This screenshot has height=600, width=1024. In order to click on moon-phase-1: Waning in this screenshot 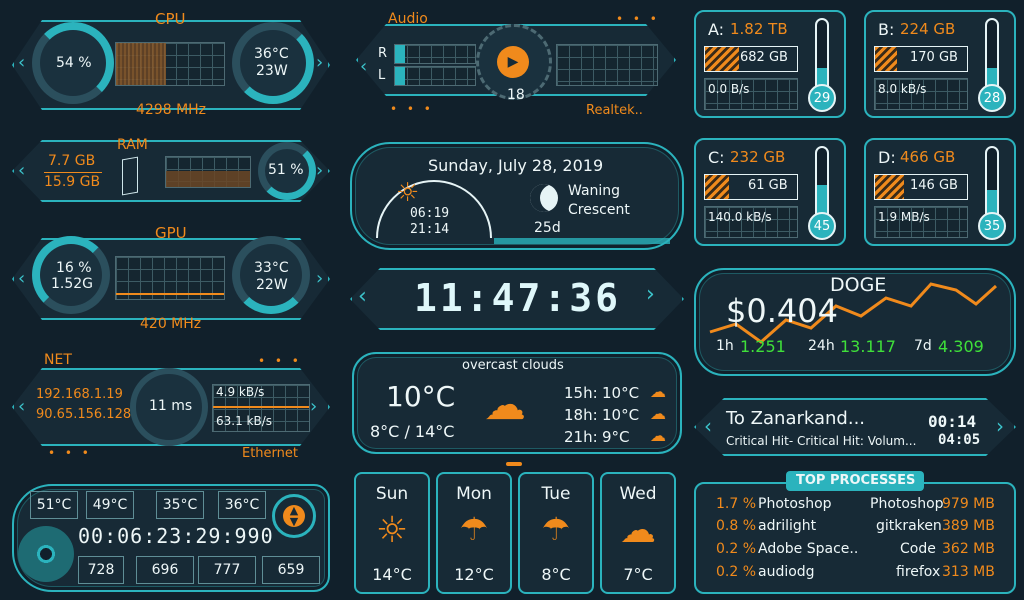, I will do `click(594, 191)`.